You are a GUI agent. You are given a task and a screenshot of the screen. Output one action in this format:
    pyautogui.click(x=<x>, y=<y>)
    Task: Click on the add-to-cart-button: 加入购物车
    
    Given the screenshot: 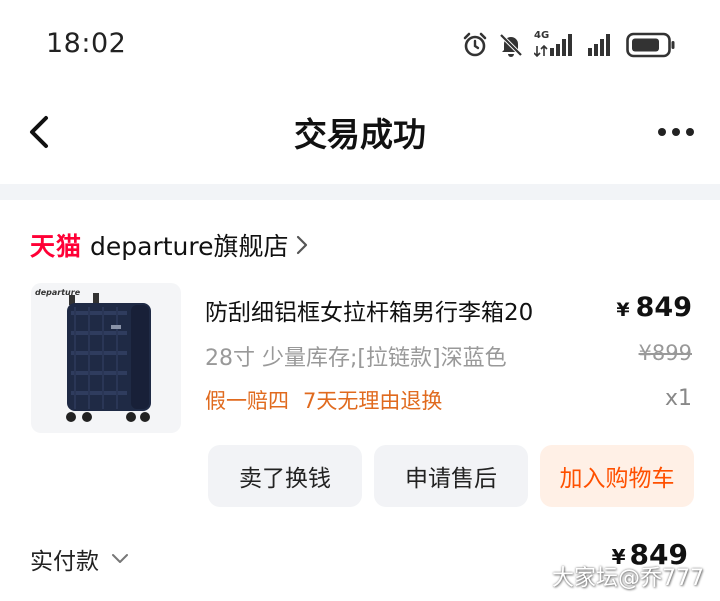 What is the action you would take?
    pyautogui.click(x=617, y=476)
    